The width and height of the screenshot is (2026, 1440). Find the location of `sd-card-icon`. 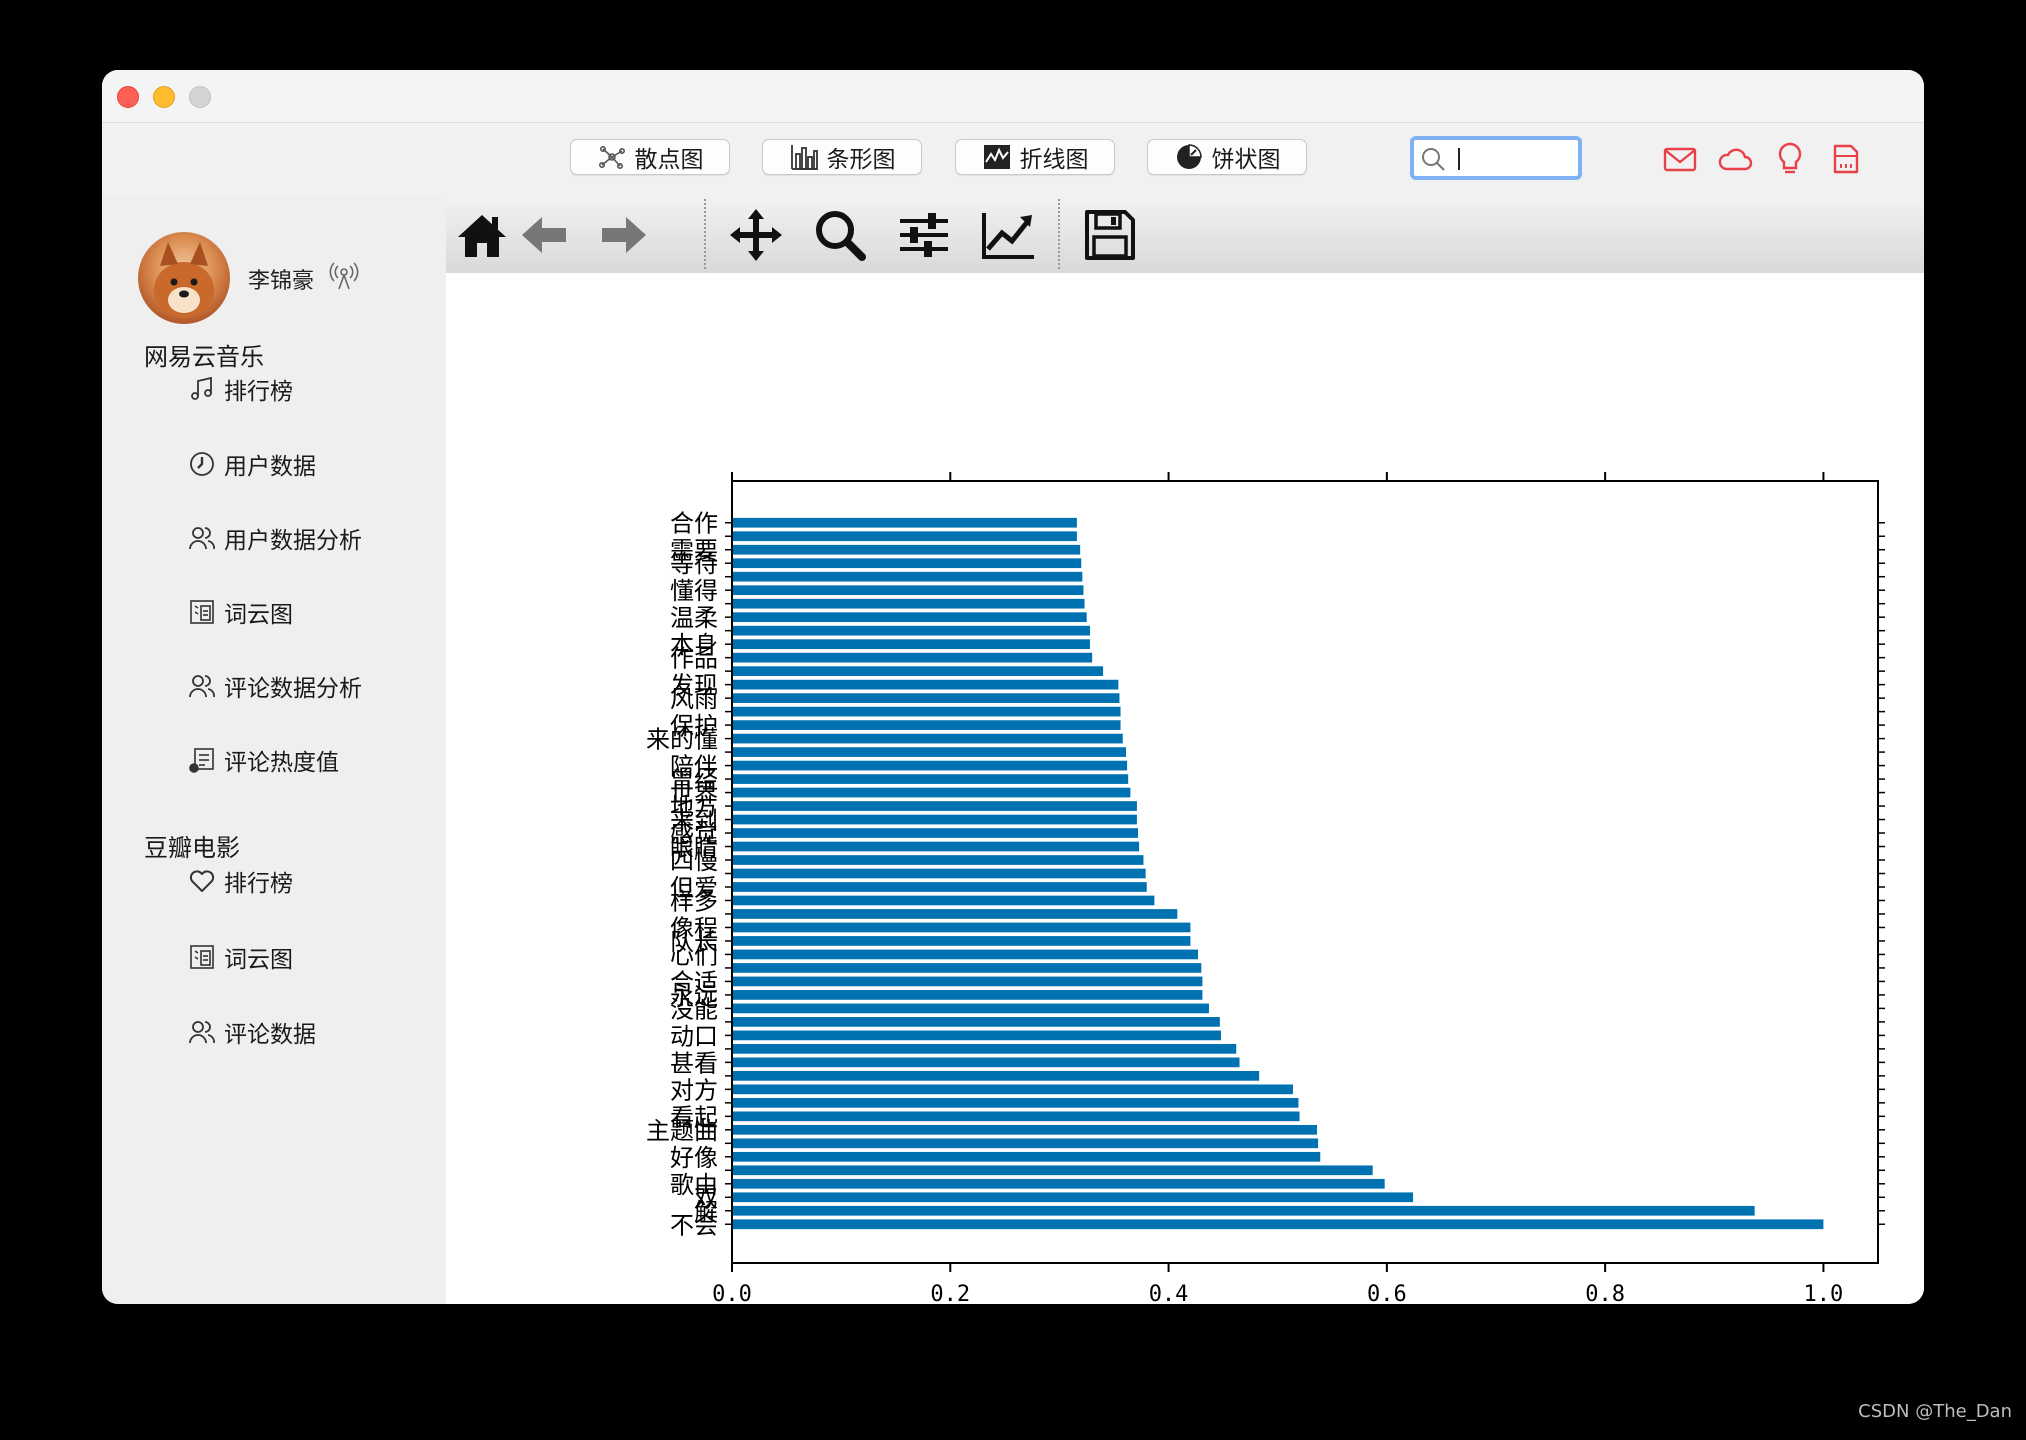

sd-card-icon is located at coordinates (1845, 159).